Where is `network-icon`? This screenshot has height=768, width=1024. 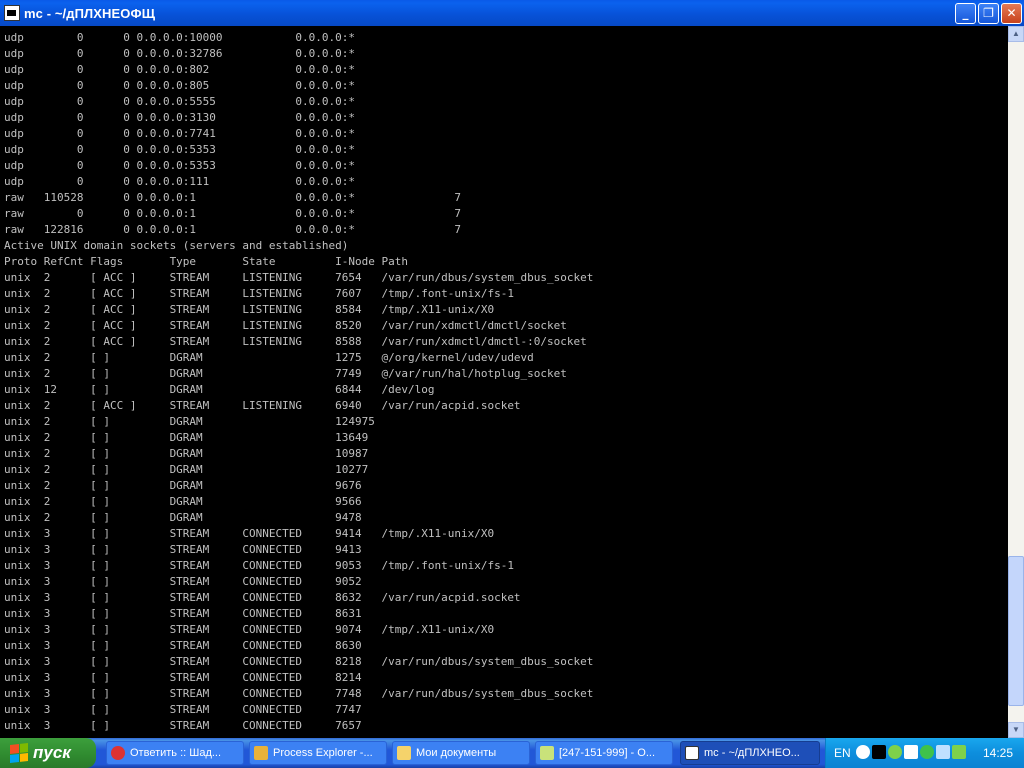 network-icon is located at coordinates (943, 752).